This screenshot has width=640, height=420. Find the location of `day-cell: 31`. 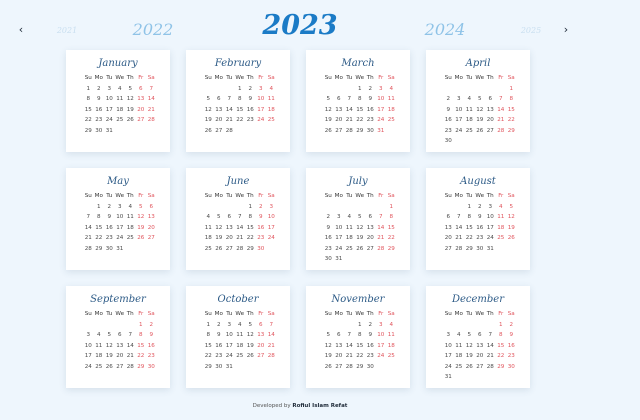

day-cell: 31 is located at coordinates (229, 367).